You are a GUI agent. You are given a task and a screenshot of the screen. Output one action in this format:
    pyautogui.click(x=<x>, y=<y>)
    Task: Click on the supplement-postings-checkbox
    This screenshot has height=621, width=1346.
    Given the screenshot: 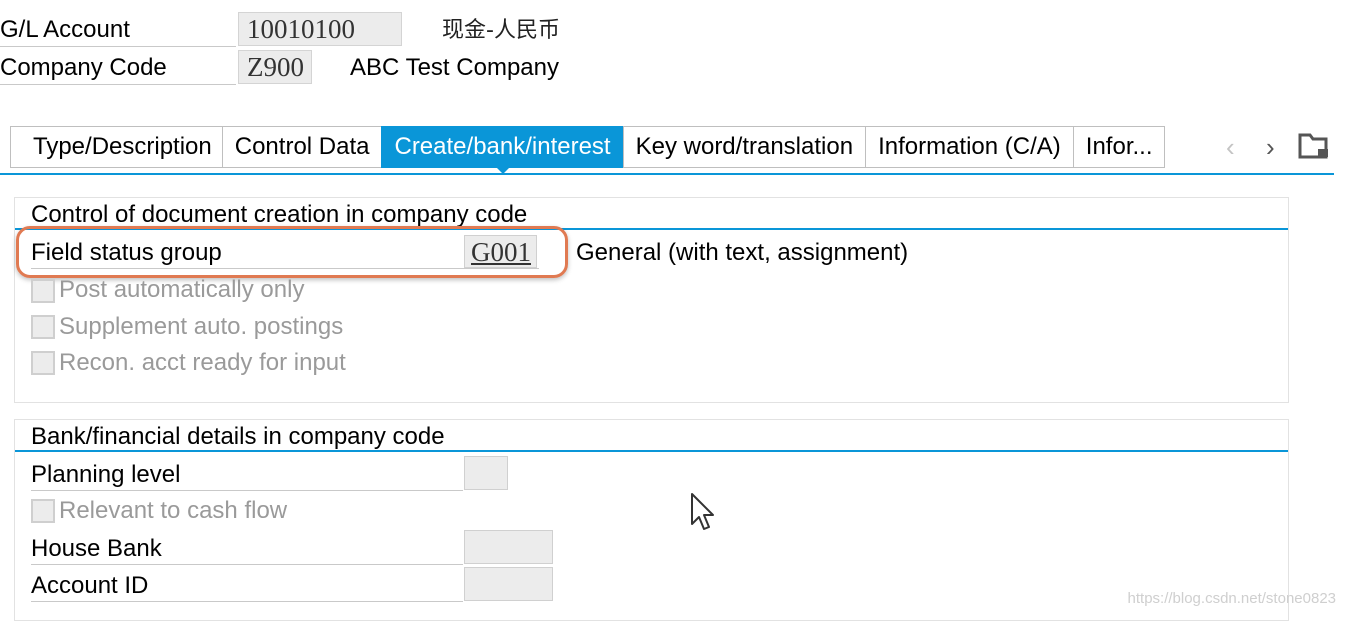 What is the action you would take?
    pyautogui.click(x=43, y=327)
    